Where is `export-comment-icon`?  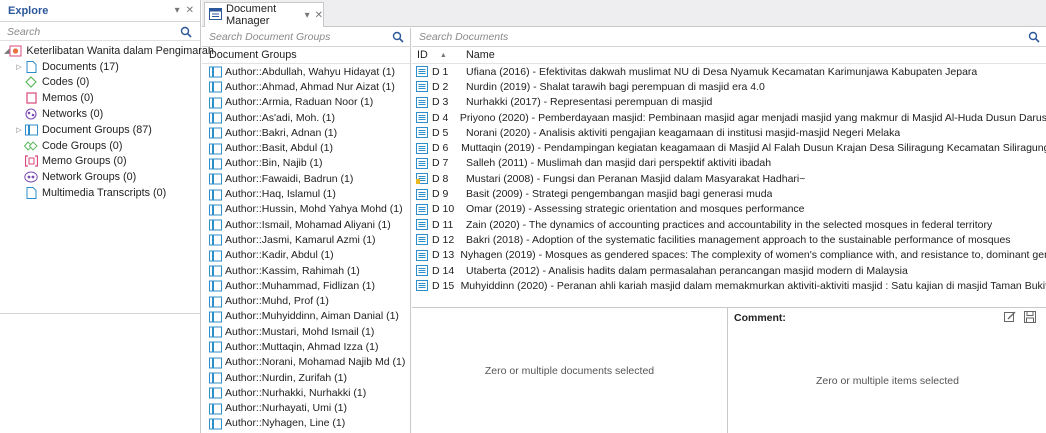 export-comment-icon is located at coordinates (1030, 318).